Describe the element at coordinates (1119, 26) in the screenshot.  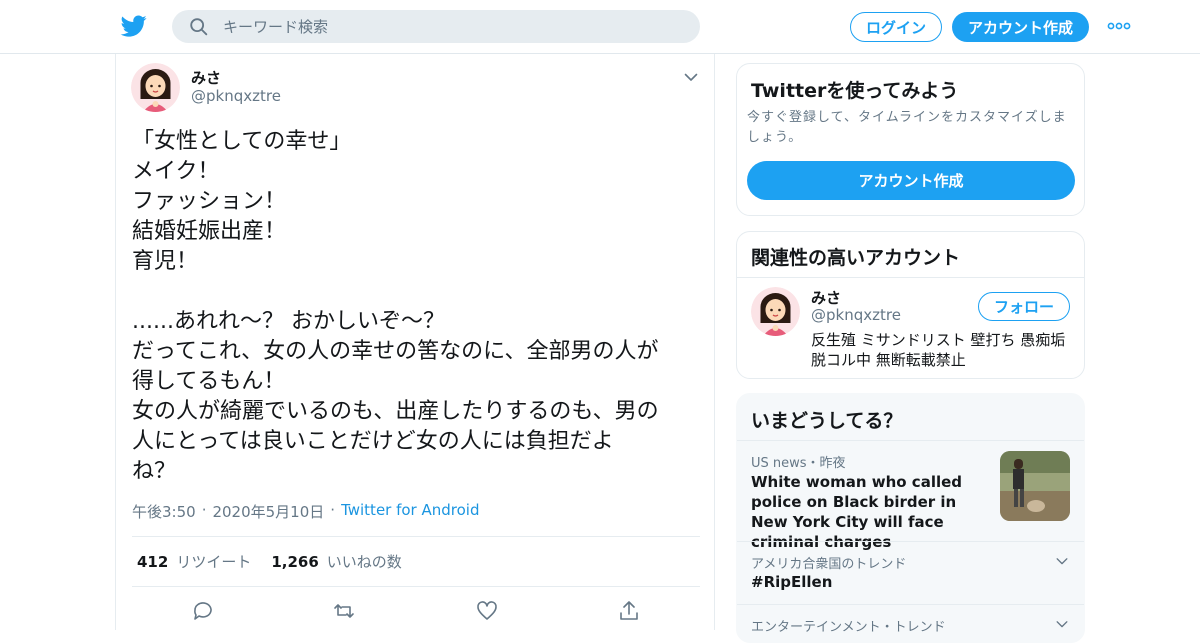
I see `more-icon` at that location.